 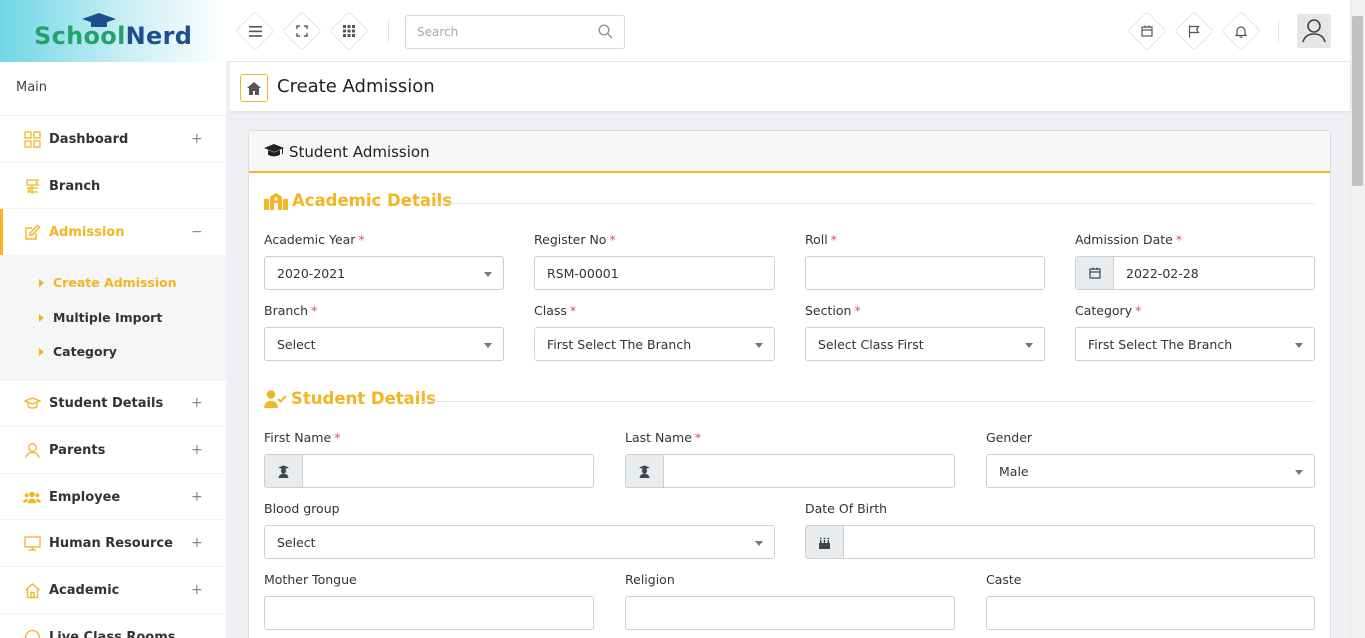 What do you see at coordinates (276, 201) in the screenshot?
I see `school-building-icon` at bounding box center [276, 201].